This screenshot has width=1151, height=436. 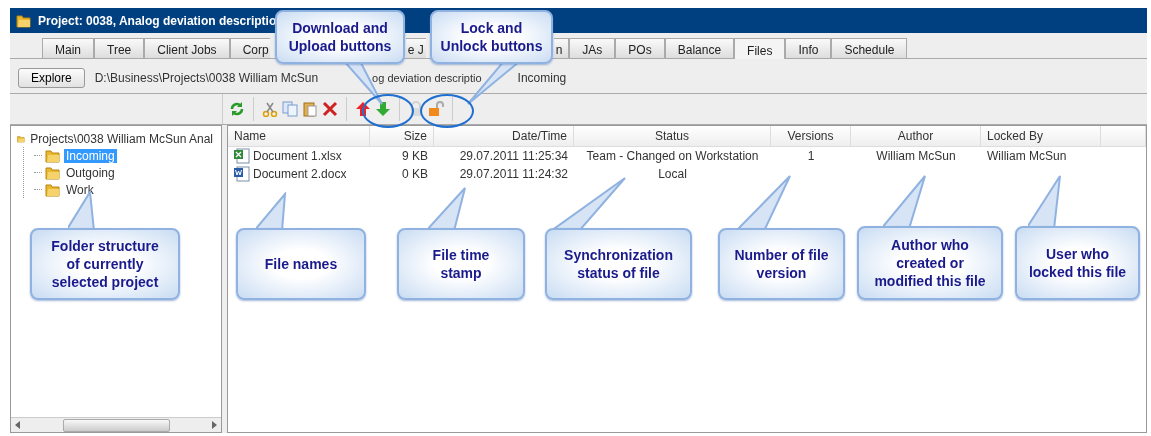 I want to click on path-text: og deviation descriptio, so click(x=427, y=78).